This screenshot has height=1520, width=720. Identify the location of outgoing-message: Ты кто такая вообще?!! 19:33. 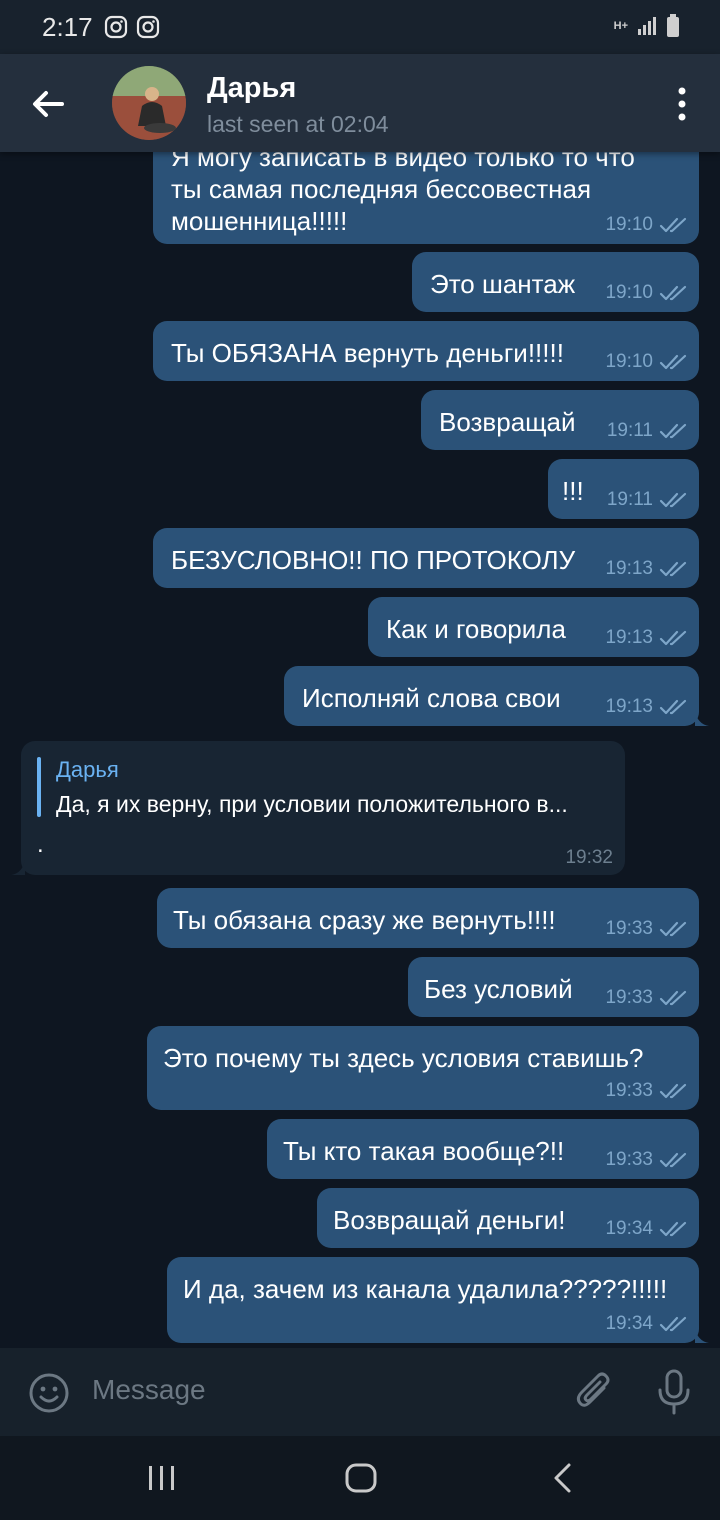
(483, 1149).